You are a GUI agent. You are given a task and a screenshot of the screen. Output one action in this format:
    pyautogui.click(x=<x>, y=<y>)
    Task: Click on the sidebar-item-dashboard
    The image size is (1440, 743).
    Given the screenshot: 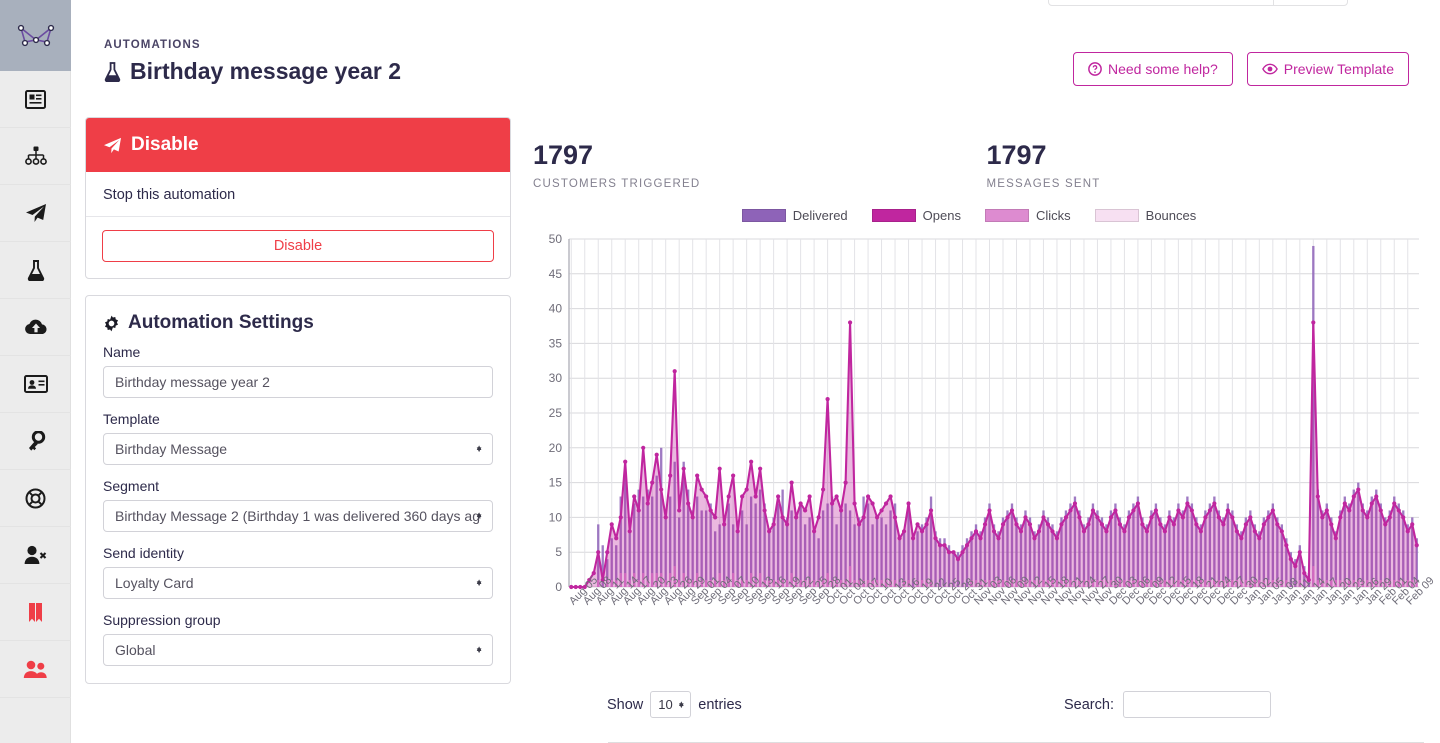 What is the action you would take?
    pyautogui.click(x=35, y=99)
    